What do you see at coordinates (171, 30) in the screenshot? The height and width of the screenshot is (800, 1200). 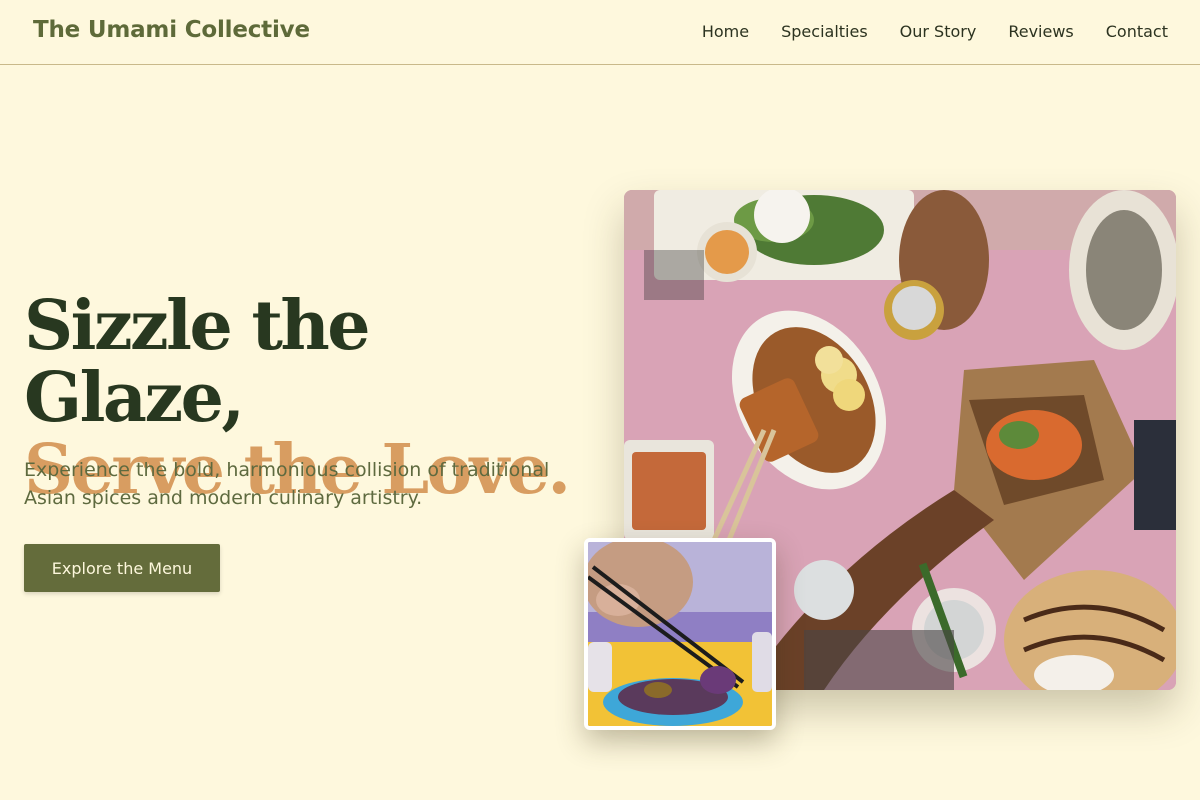 I see `brand-logo-text: The Umami Collective` at bounding box center [171, 30].